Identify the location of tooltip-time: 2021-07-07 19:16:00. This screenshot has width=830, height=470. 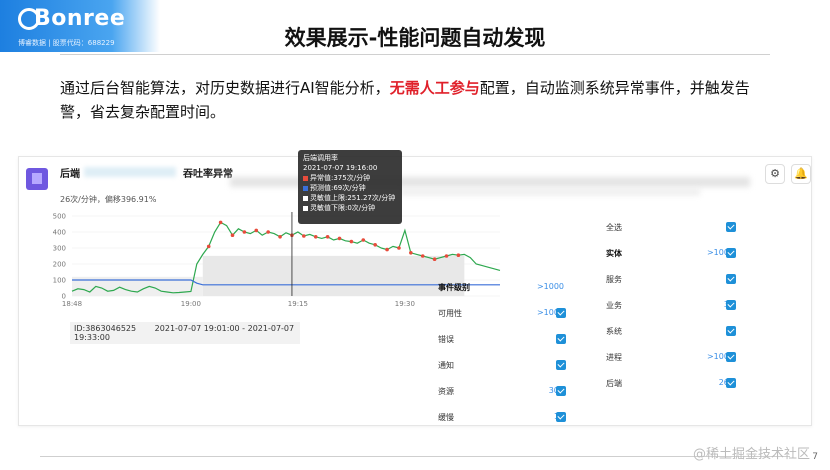
(340, 168).